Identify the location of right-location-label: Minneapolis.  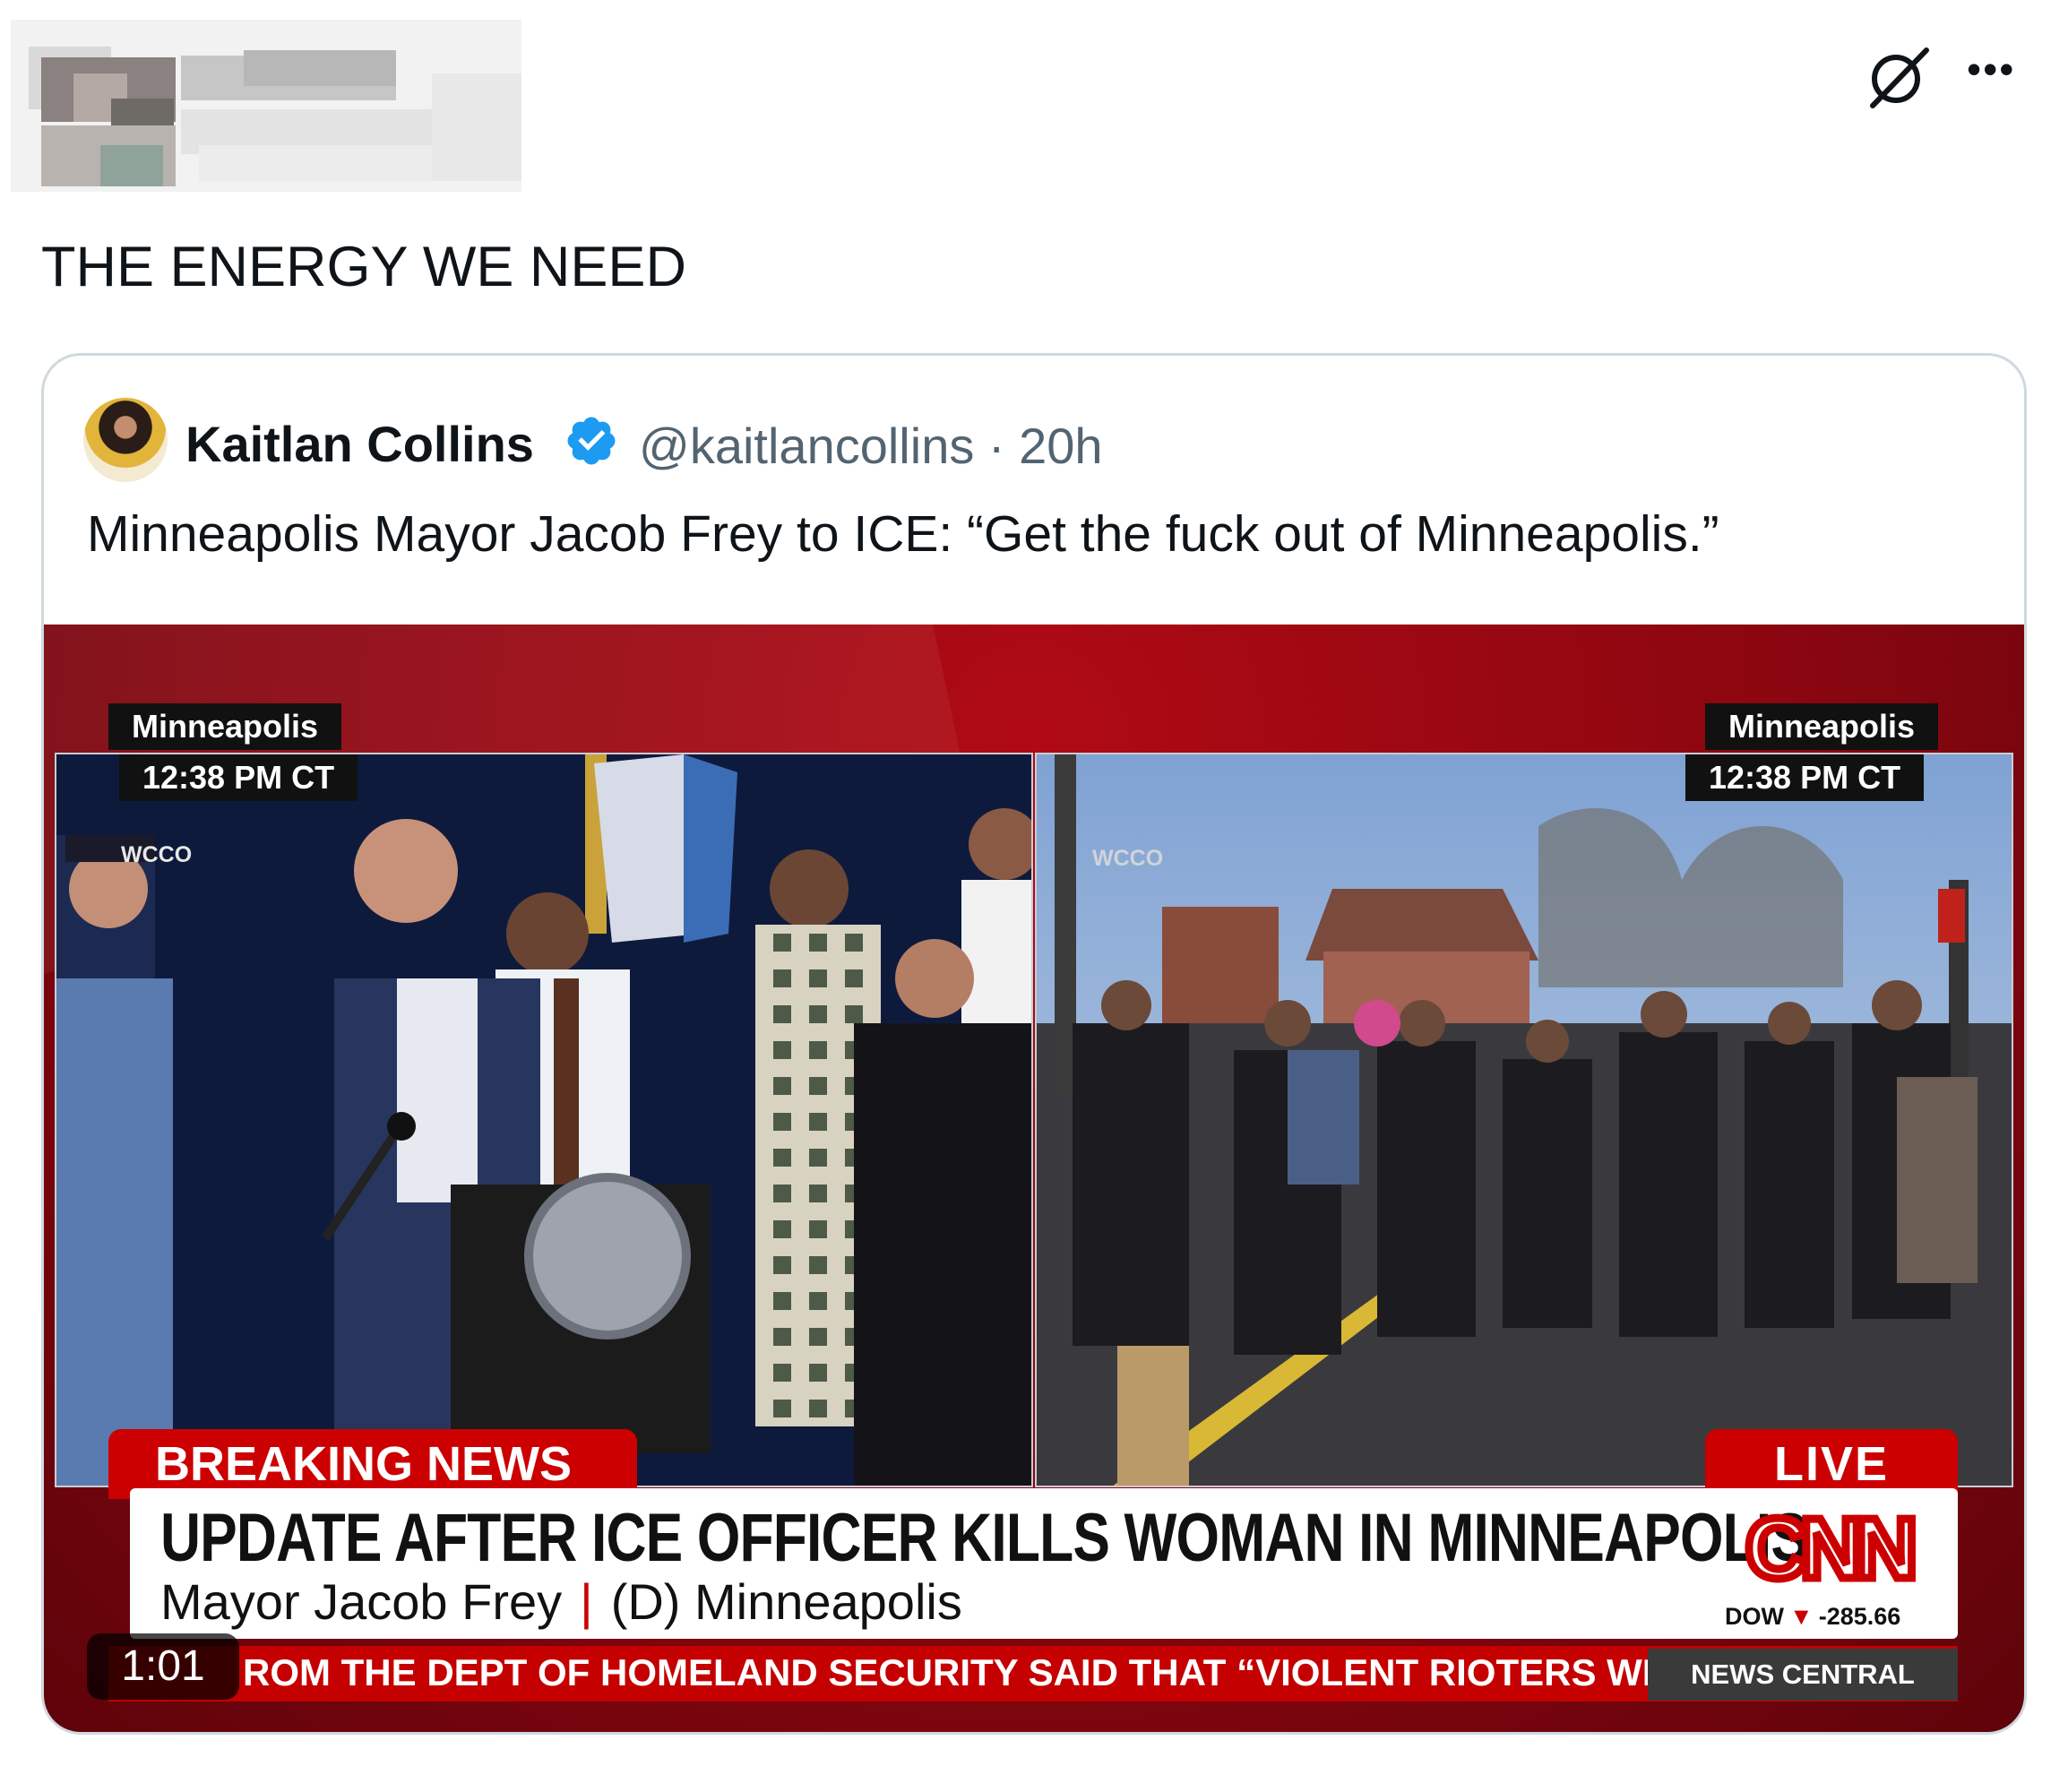
(1822, 726).